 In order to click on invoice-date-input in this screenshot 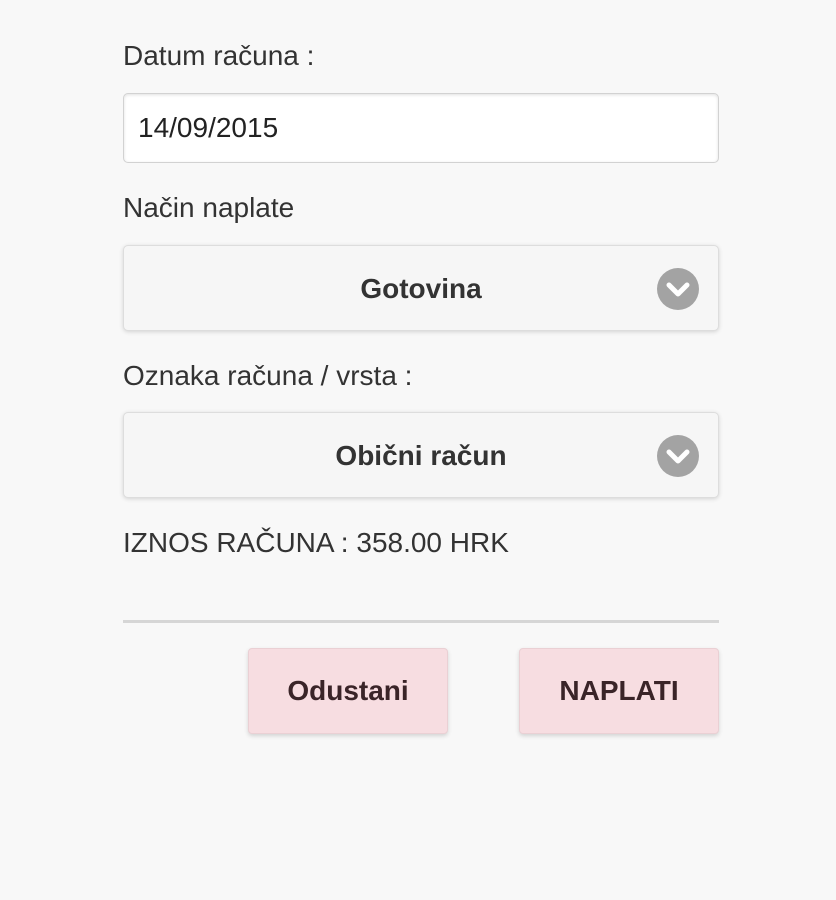, I will do `click(421, 128)`.